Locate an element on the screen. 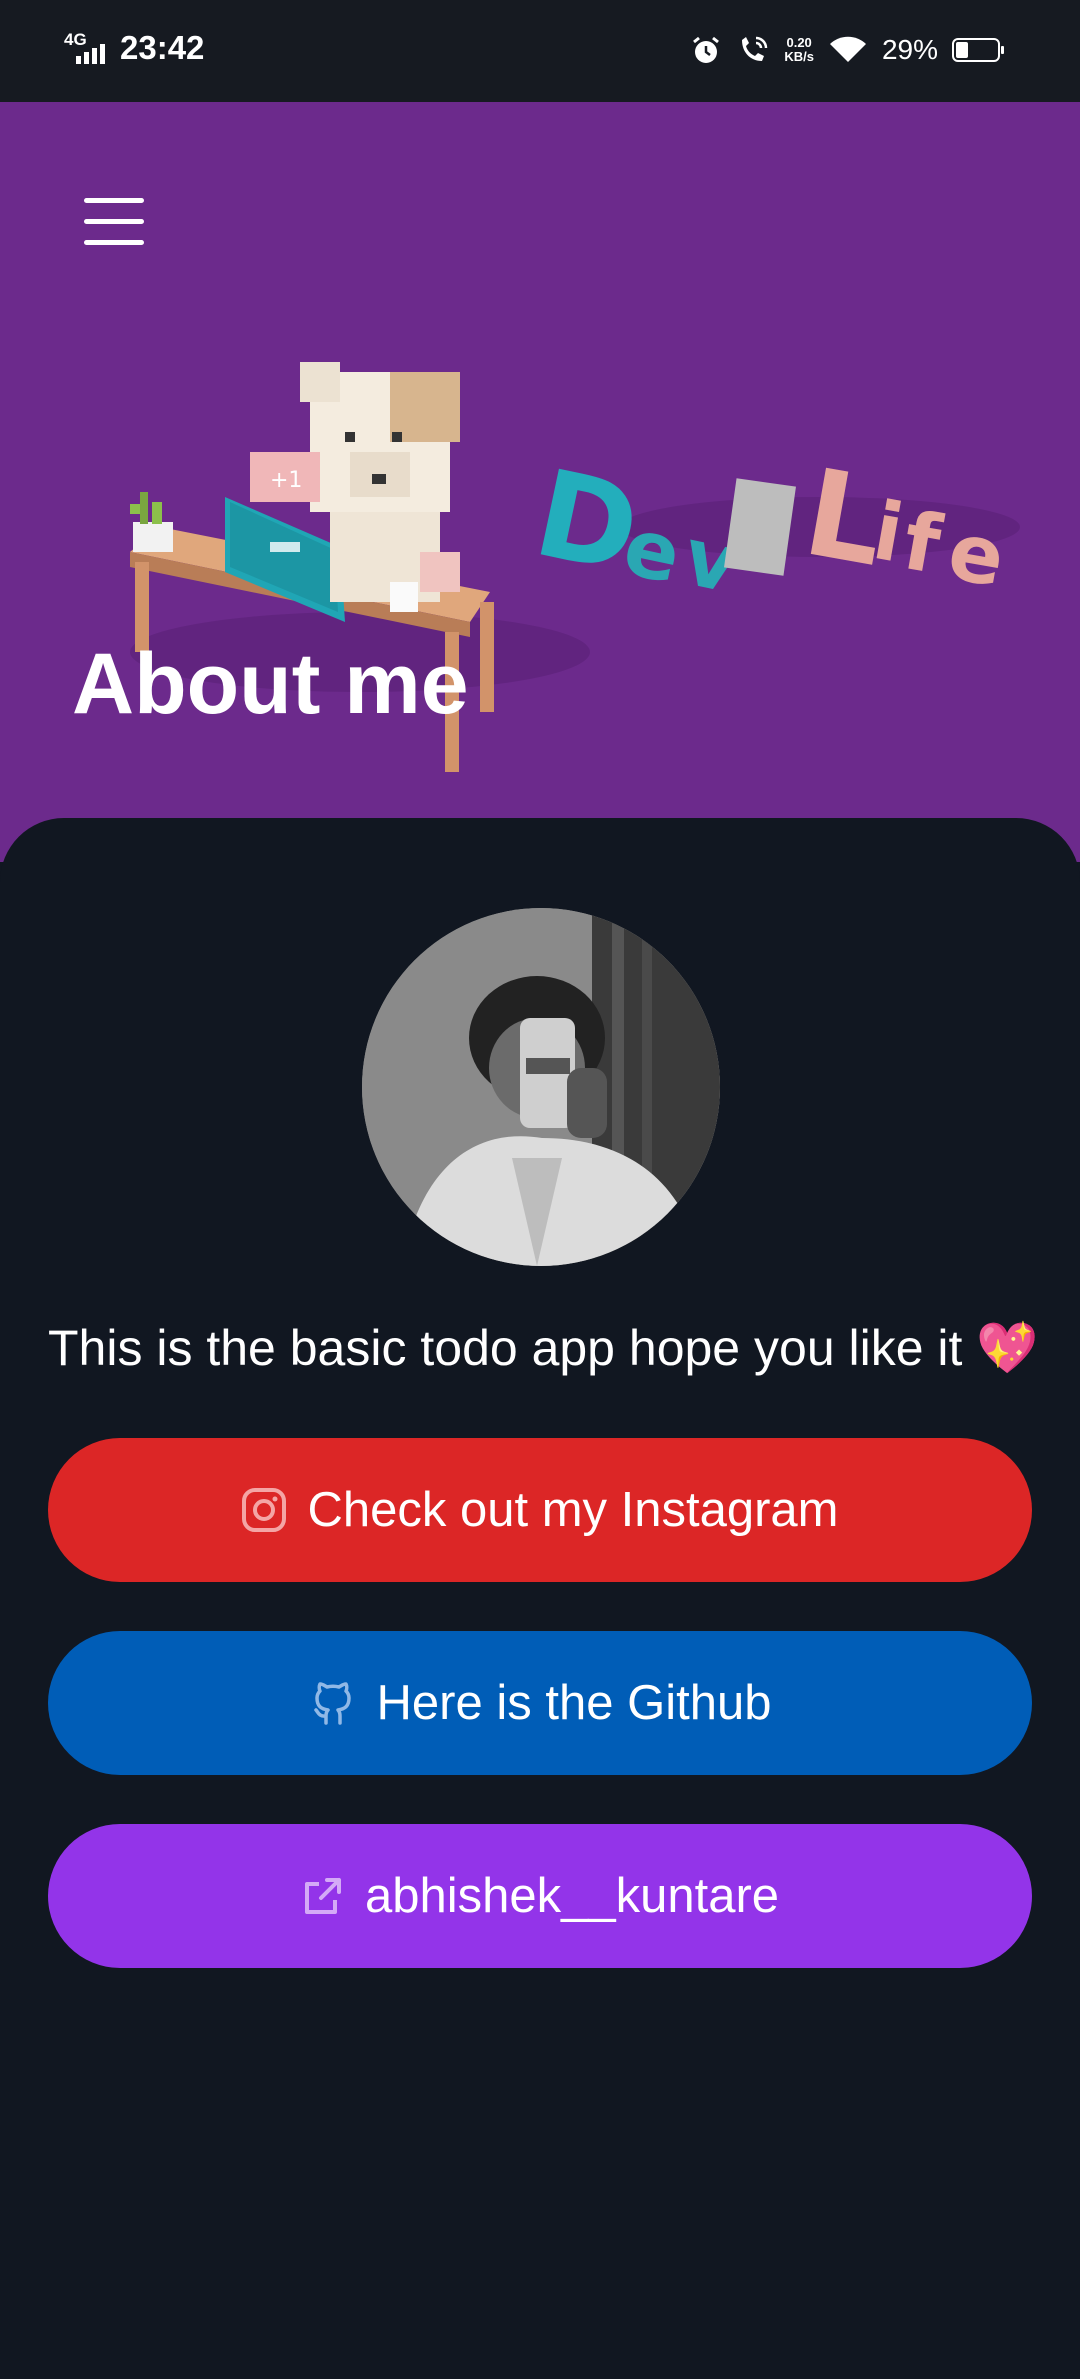 This screenshot has height=2379, width=1080. status-bar: 4G 23:42 0.20 KB/s 29% is located at coordinates (540, 51).